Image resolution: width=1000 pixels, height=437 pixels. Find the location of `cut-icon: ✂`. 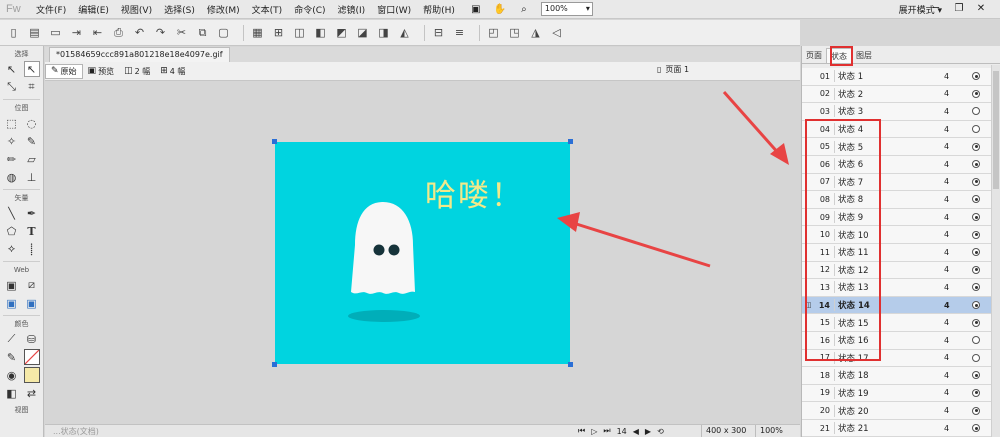

cut-icon: ✂ is located at coordinates (181, 32).